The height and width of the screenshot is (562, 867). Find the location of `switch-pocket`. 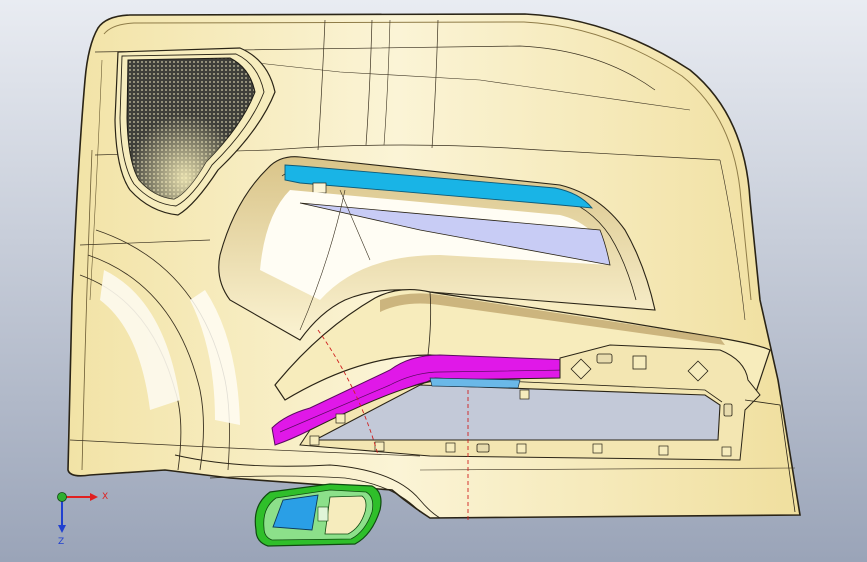

switch-pocket is located at coordinates (475, 383).